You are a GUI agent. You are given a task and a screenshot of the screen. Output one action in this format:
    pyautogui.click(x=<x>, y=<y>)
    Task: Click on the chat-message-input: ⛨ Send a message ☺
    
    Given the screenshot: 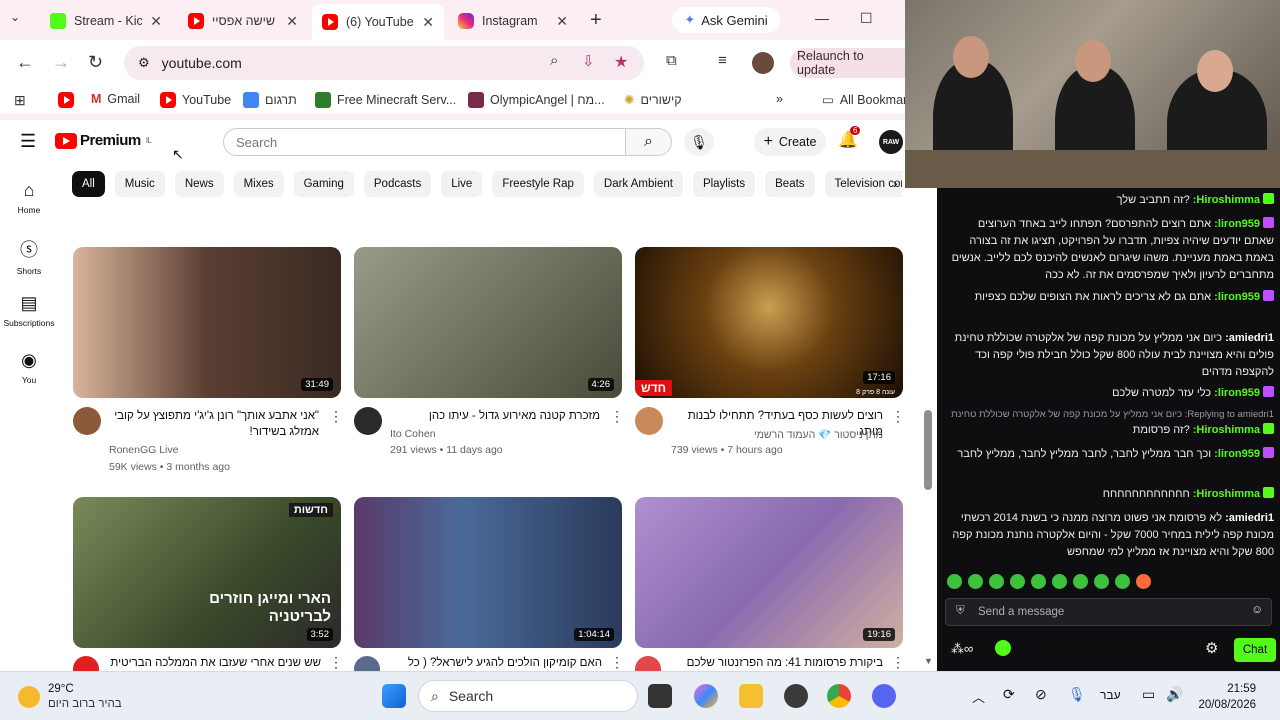 What is the action you would take?
    pyautogui.click(x=1108, y=612)
    